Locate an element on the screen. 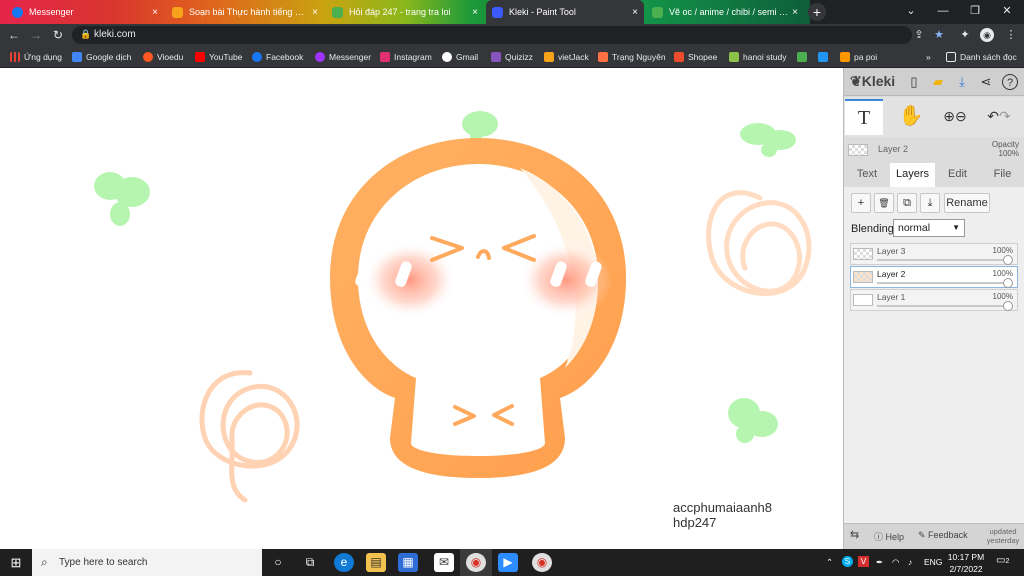 The width and height of the screenshot is (1024, 576). zoom-out-icon: ⊖ is located at coordinates (961, 116).